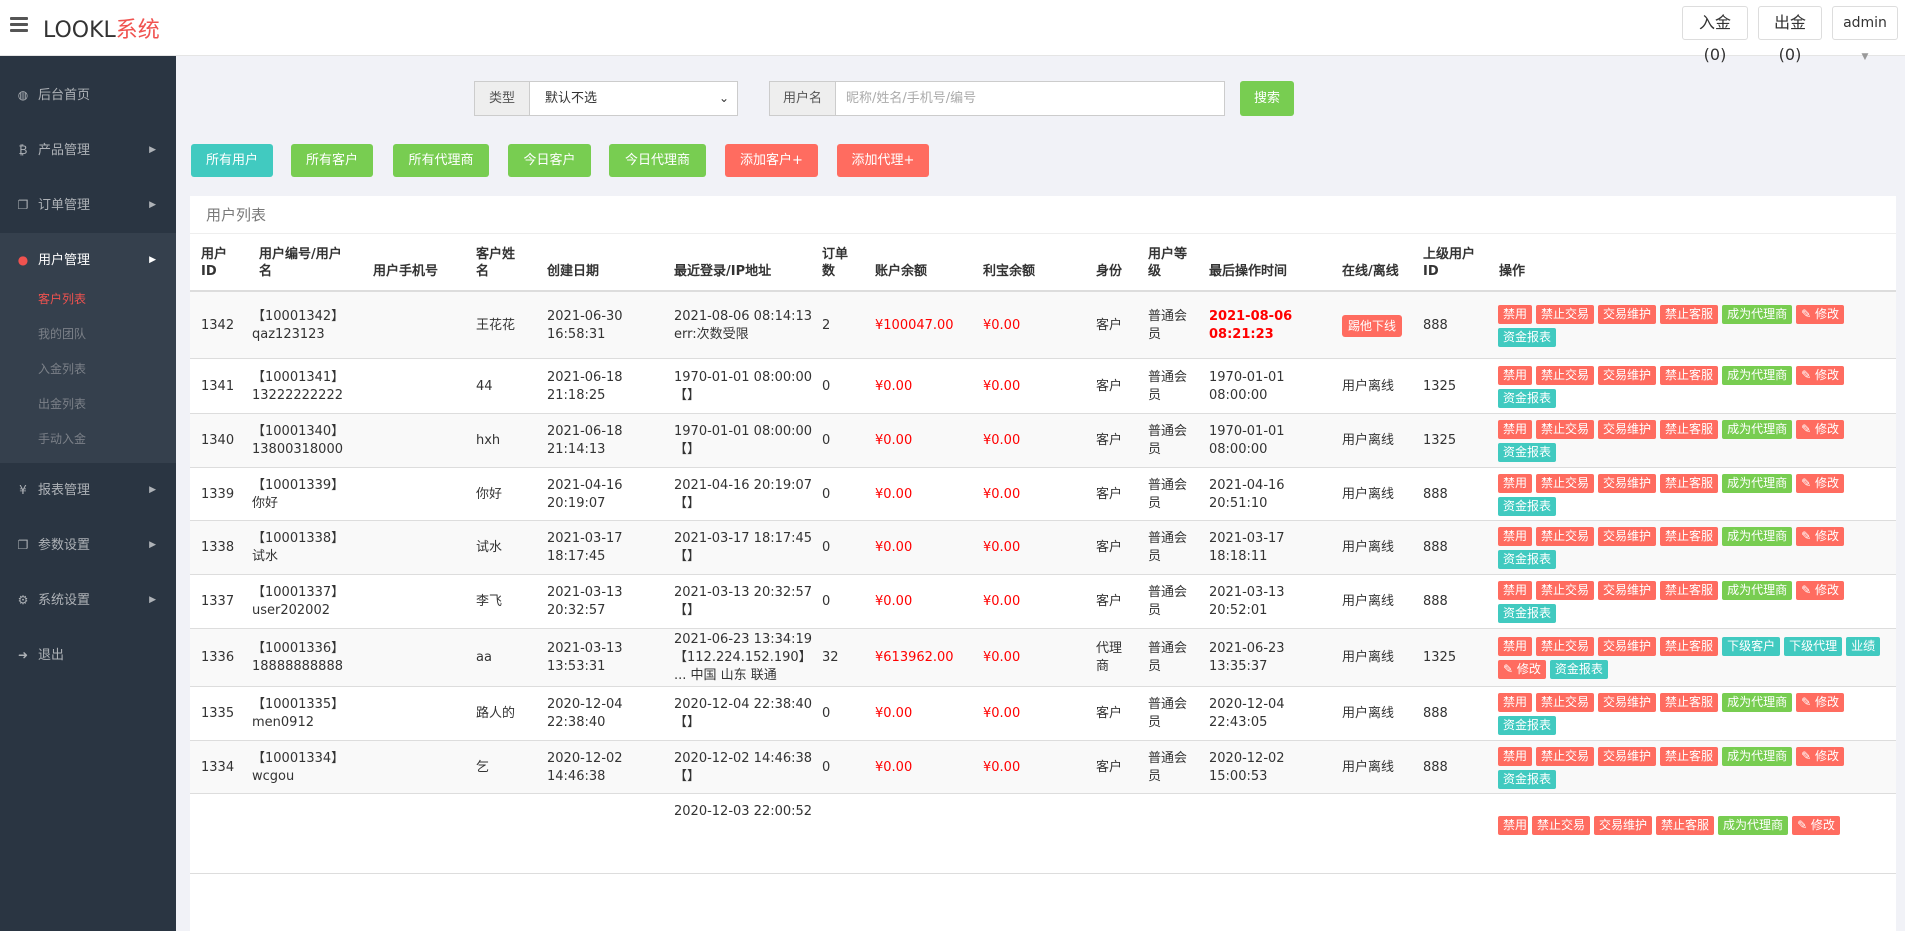 The image size is (1905, 931). I want to click on kick-offline-button: 踢他下线, so click(1372, 326).